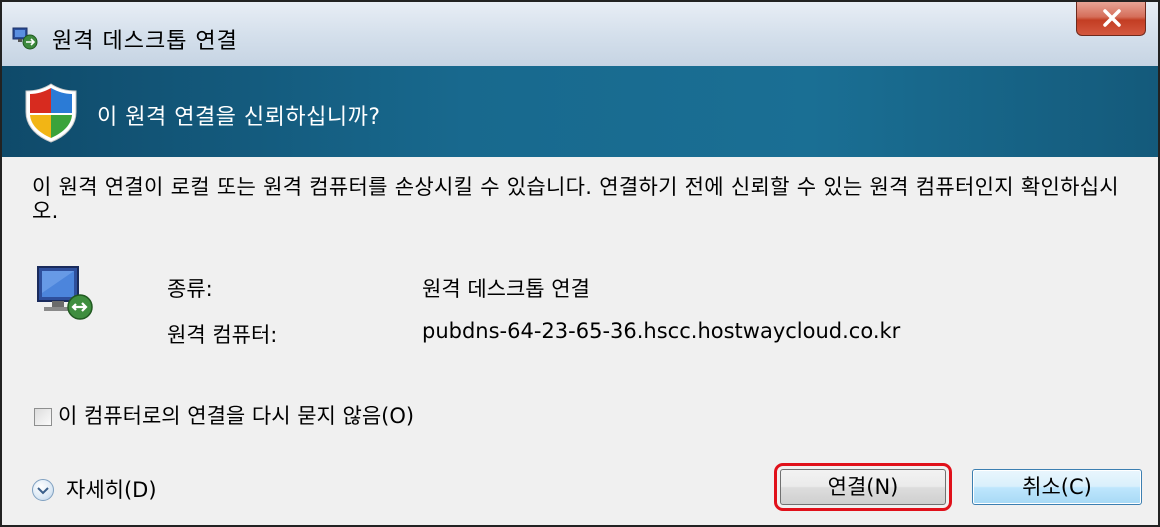 The image size is (1160, 527). Describe the element at coordinates (190, 289) in the screenshot. I see `type-label: 종류:` at that location.